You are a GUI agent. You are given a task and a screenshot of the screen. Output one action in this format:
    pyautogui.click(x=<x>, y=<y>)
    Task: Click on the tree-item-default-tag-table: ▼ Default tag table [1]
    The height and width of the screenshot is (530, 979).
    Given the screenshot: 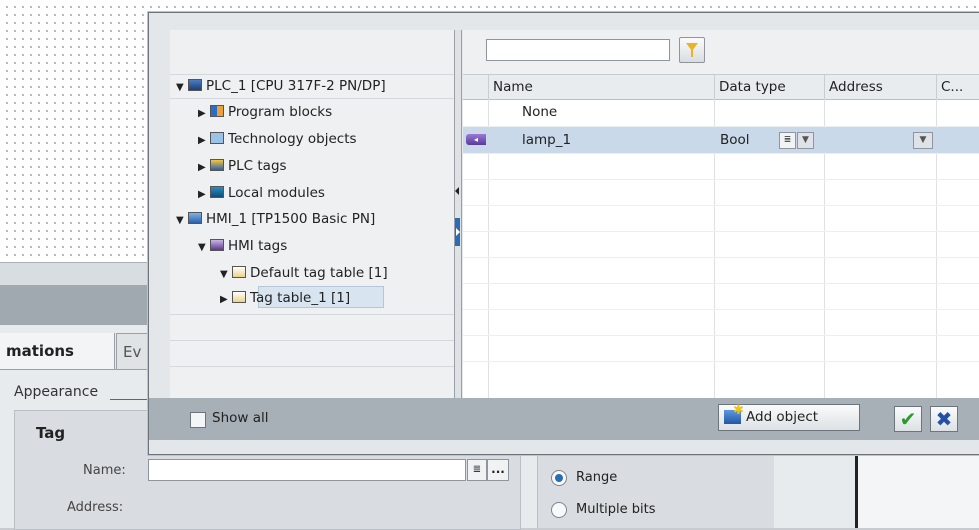 What is the action you would take?
    pyautogui.click(x=304, y=273)
    